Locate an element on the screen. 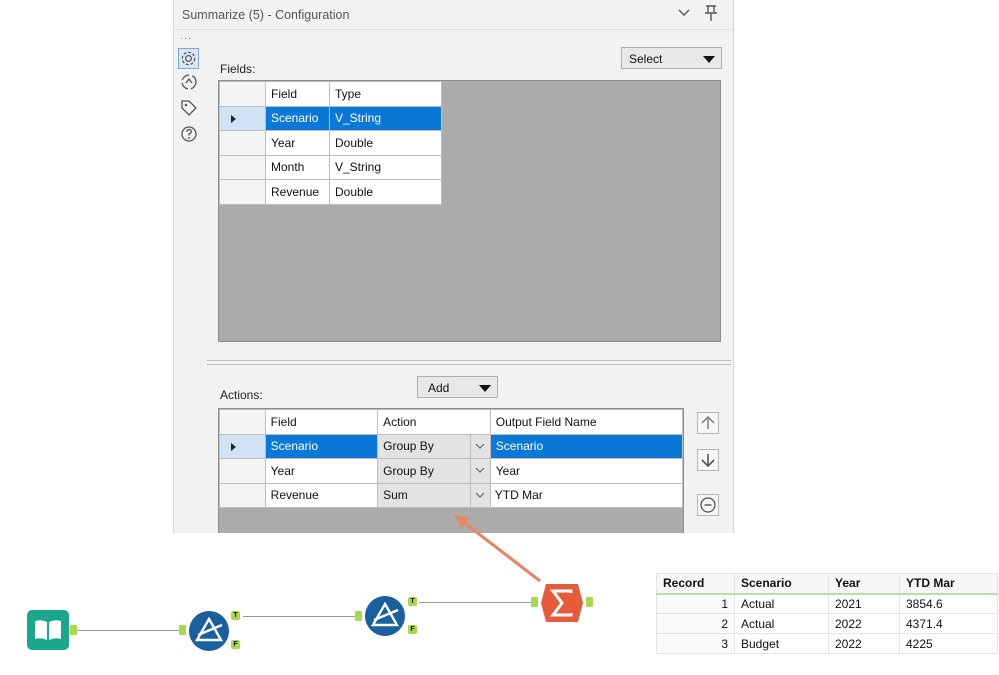 This screenshot has width=999, height=675. pin-icon is located at coordinates (711, 13).